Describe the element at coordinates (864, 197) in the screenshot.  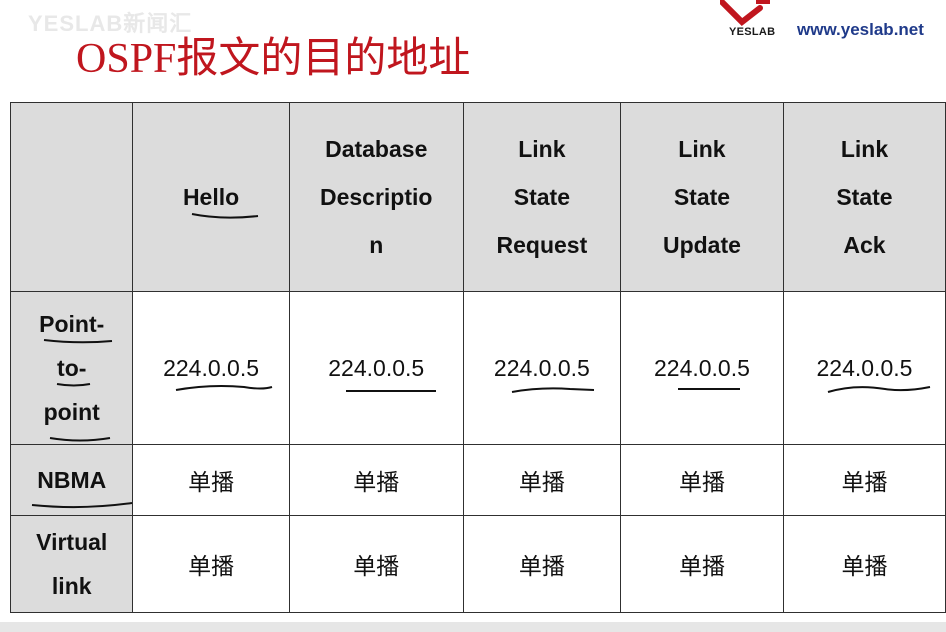
I see `col-header-link-state-ack: Link State Ack` at that location.